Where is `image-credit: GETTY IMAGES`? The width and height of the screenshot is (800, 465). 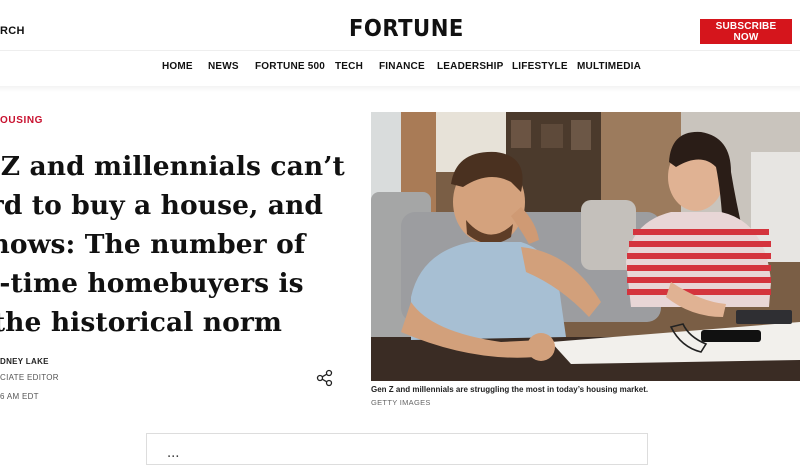
image-credit: GETTY IMAGES is located at coordinates (401, 402).